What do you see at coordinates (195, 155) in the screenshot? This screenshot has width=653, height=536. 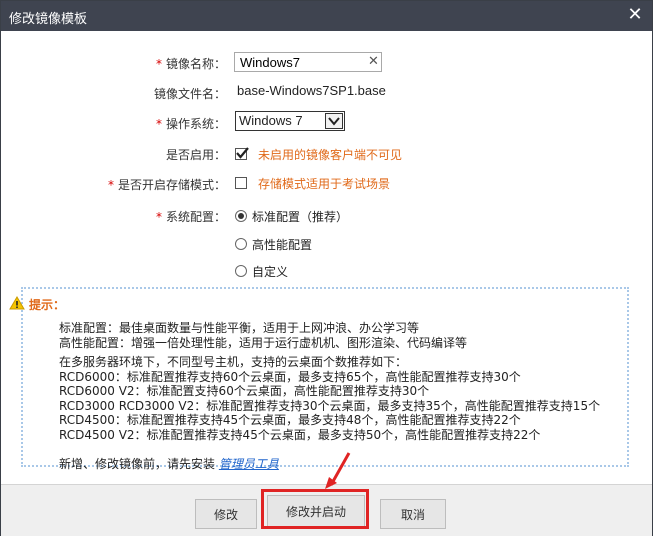 I see `enabled-label: 是否启用：` at bounding box center [195, 155].